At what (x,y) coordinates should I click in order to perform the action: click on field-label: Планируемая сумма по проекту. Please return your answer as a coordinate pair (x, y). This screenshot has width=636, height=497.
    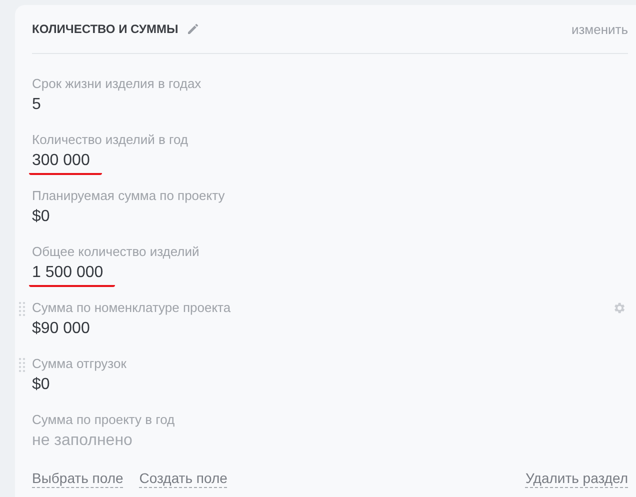
    Looking at the image, I should click on (128, 196).